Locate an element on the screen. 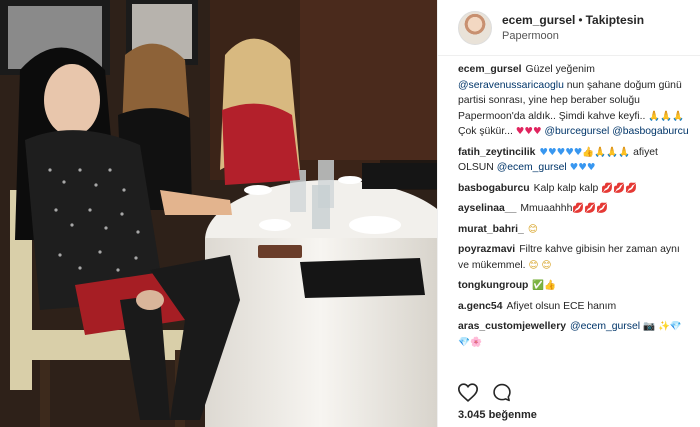 This screenshot has width=700, height=427. post-header: ecem_gursel • Takiptesin Papermoon is located at coordinates (569, 28).